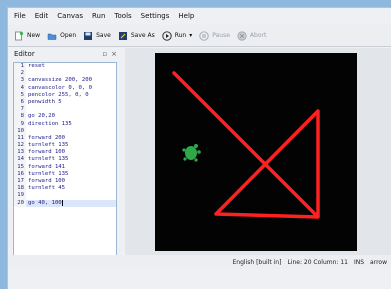  Describe the element at coordinates (155, 16) in the screenshot. I see `menu-settings: Settings` at that location.